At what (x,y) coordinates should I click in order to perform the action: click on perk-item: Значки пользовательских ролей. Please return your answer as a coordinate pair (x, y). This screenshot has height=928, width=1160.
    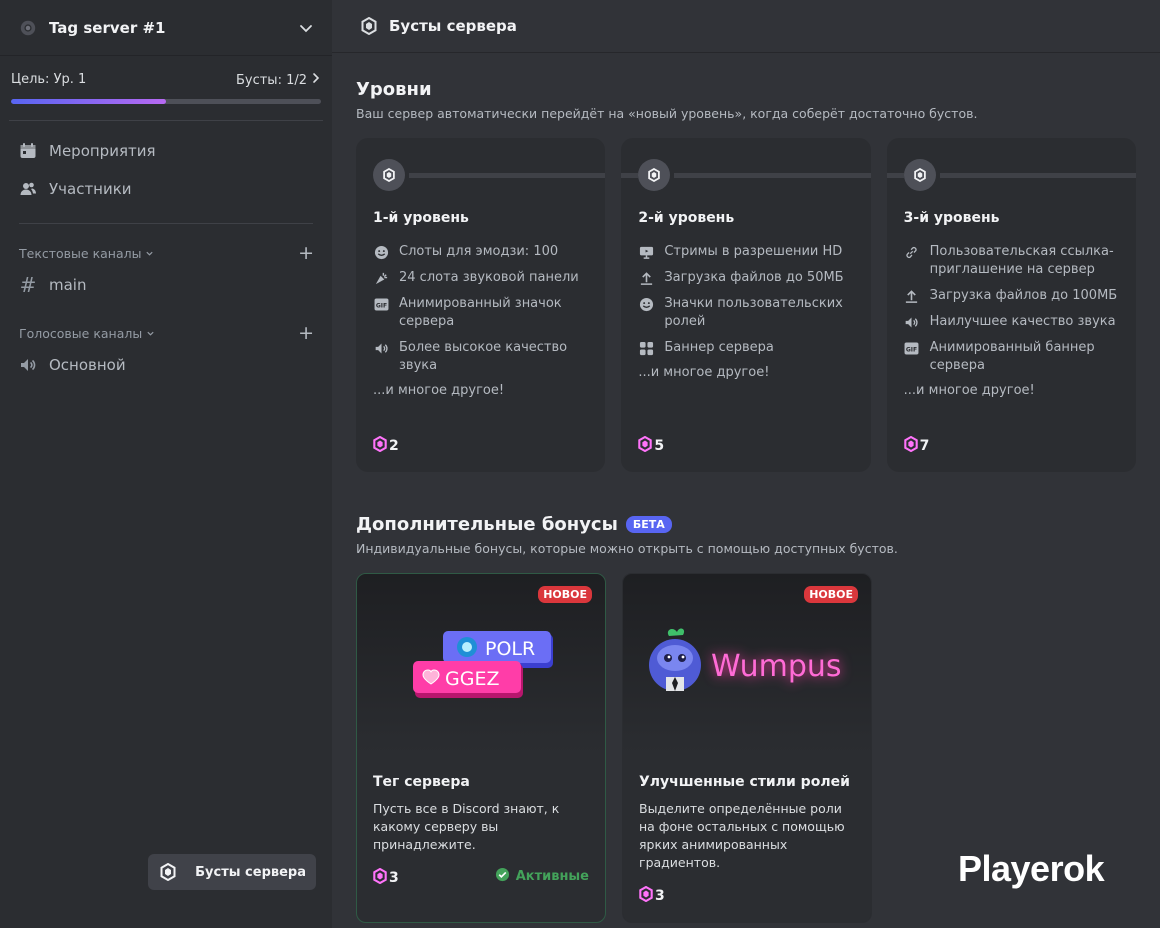
    Looking at the image, I should click on (749, 313).